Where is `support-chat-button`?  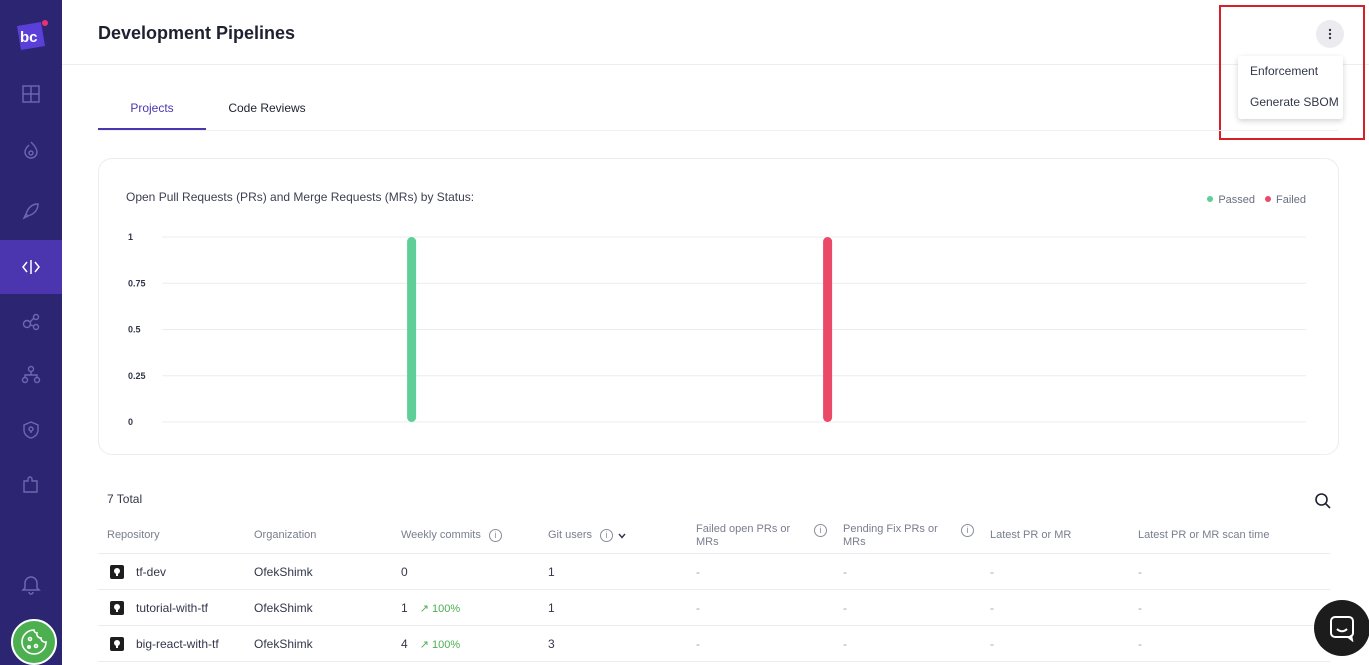 support-chat-button is located at coordinates (1341, 628).